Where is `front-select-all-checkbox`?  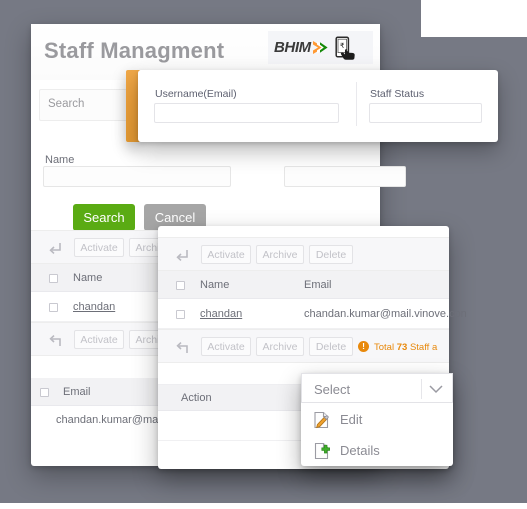 front-select-all-checkbox is located at coordinates (180, 285).